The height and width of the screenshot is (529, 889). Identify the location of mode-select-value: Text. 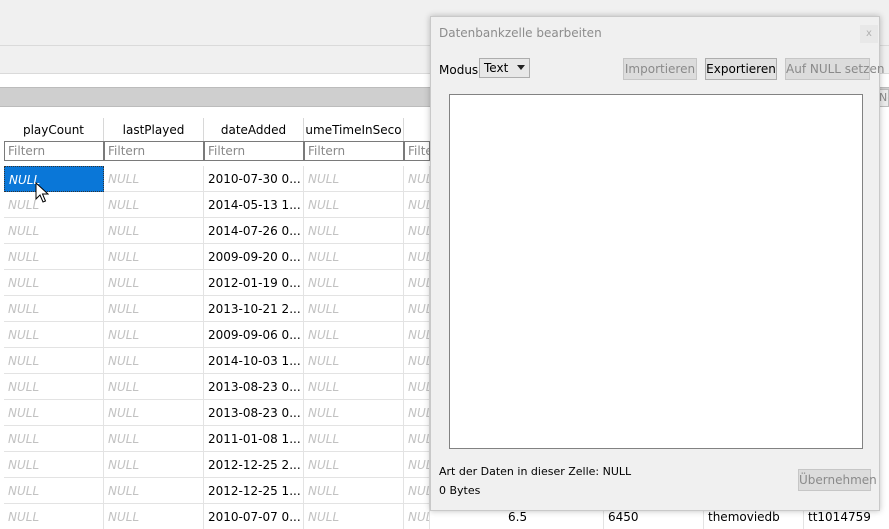
(496, 68).